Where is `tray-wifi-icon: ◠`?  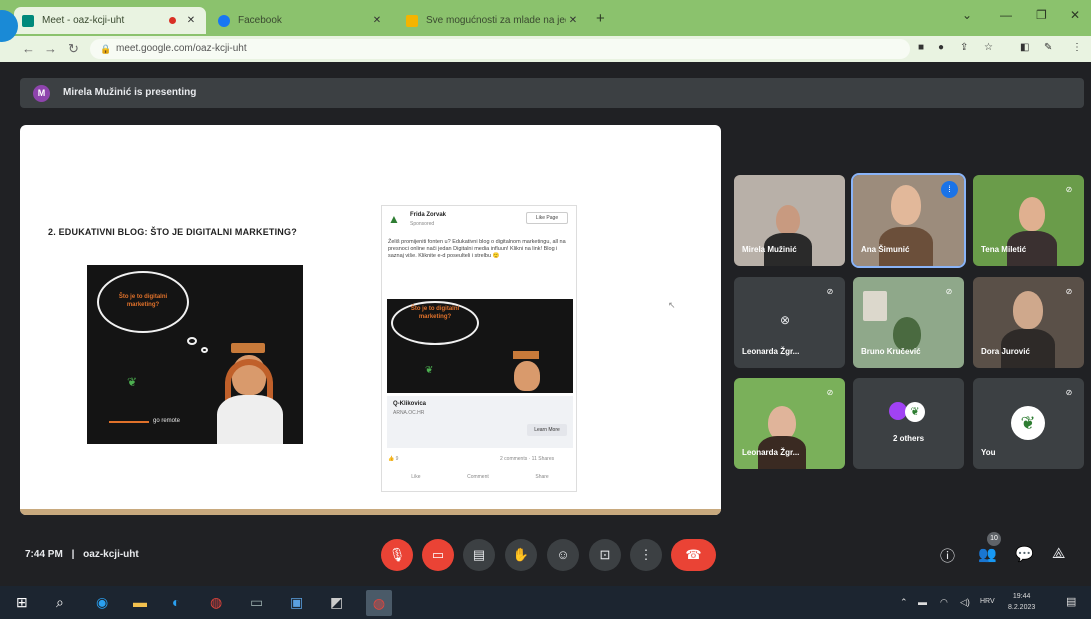 tray-wifi-icon: ◠ is located at coordinates (944, 602).